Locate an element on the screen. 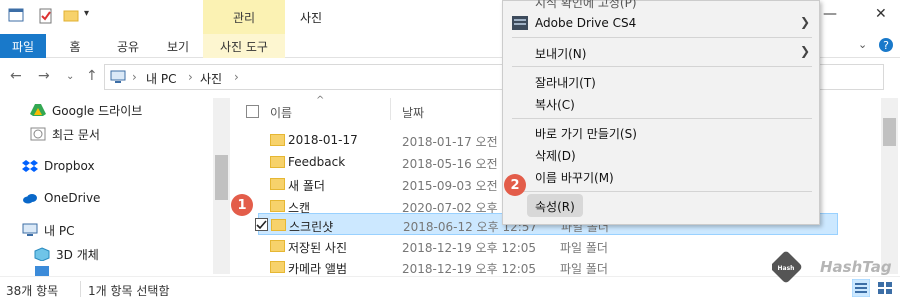  hashtag-watermark-logo: Hash HashTag is located at coordinates (831, 268).